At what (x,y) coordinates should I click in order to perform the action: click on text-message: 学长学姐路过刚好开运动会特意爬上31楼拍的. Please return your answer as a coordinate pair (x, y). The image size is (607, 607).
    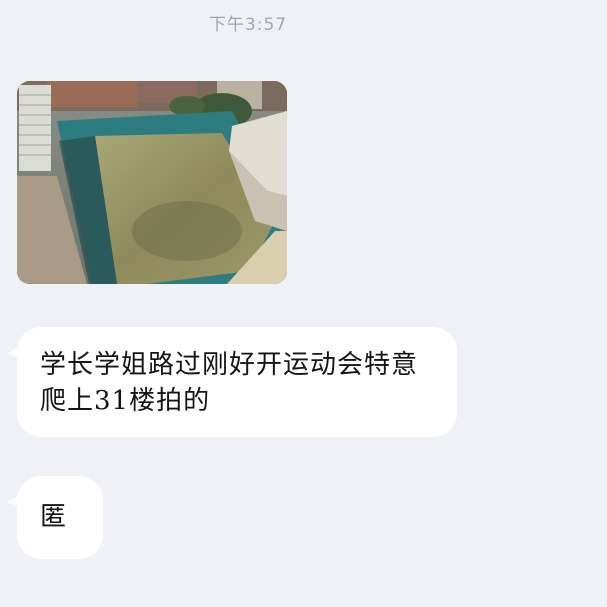
    Looking at the image, I should click on (231, 382).